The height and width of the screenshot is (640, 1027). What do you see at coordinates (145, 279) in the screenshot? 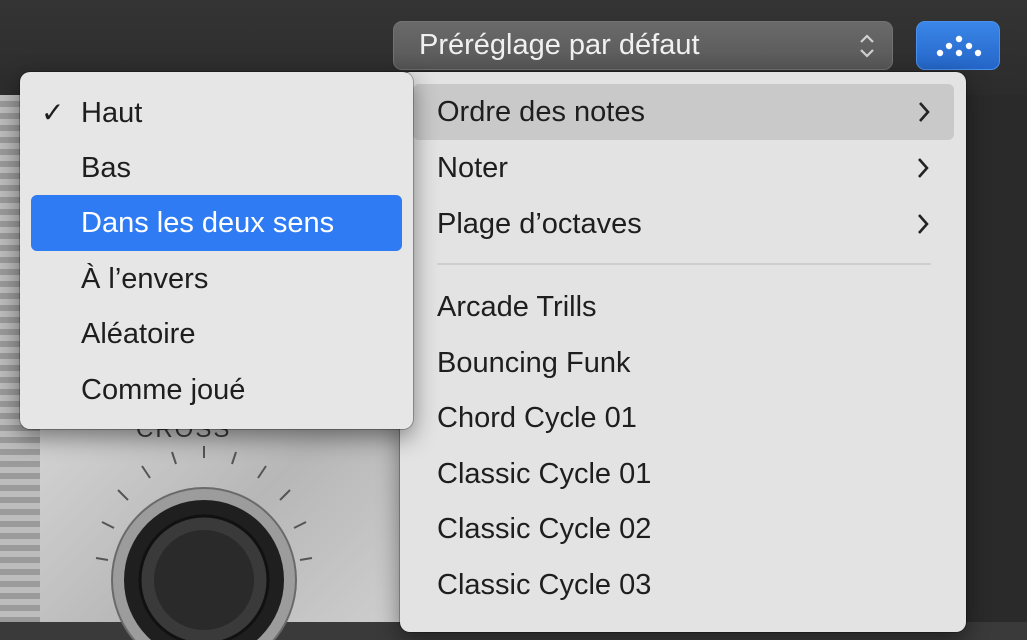
I see `menu-item-label: À l’envers` at bounding box center [145, 279].